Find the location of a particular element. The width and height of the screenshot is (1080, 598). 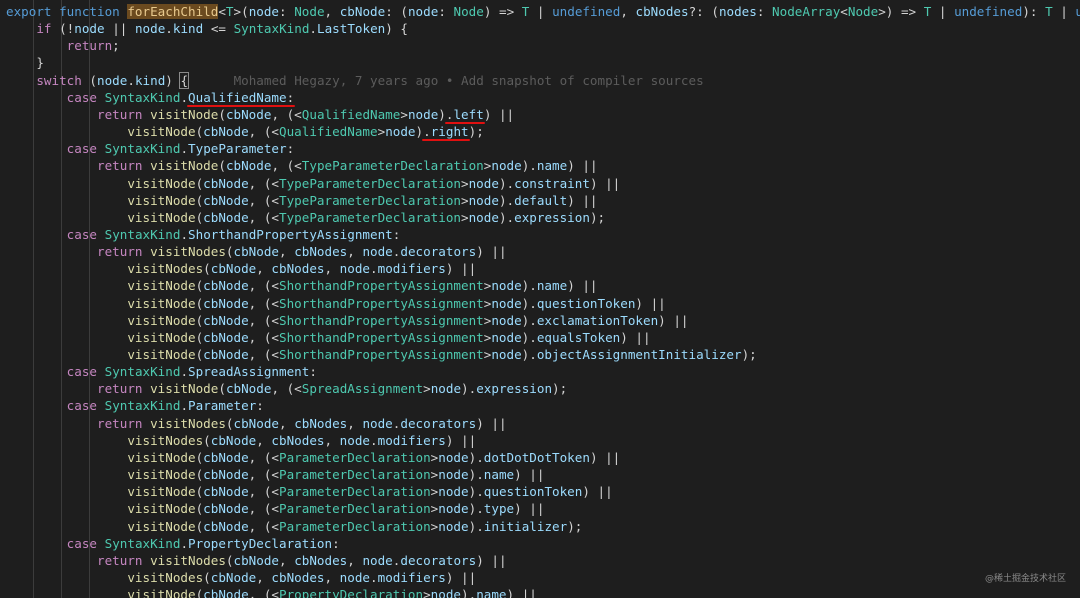

code-token: ) is located at coordinates (173, 80).